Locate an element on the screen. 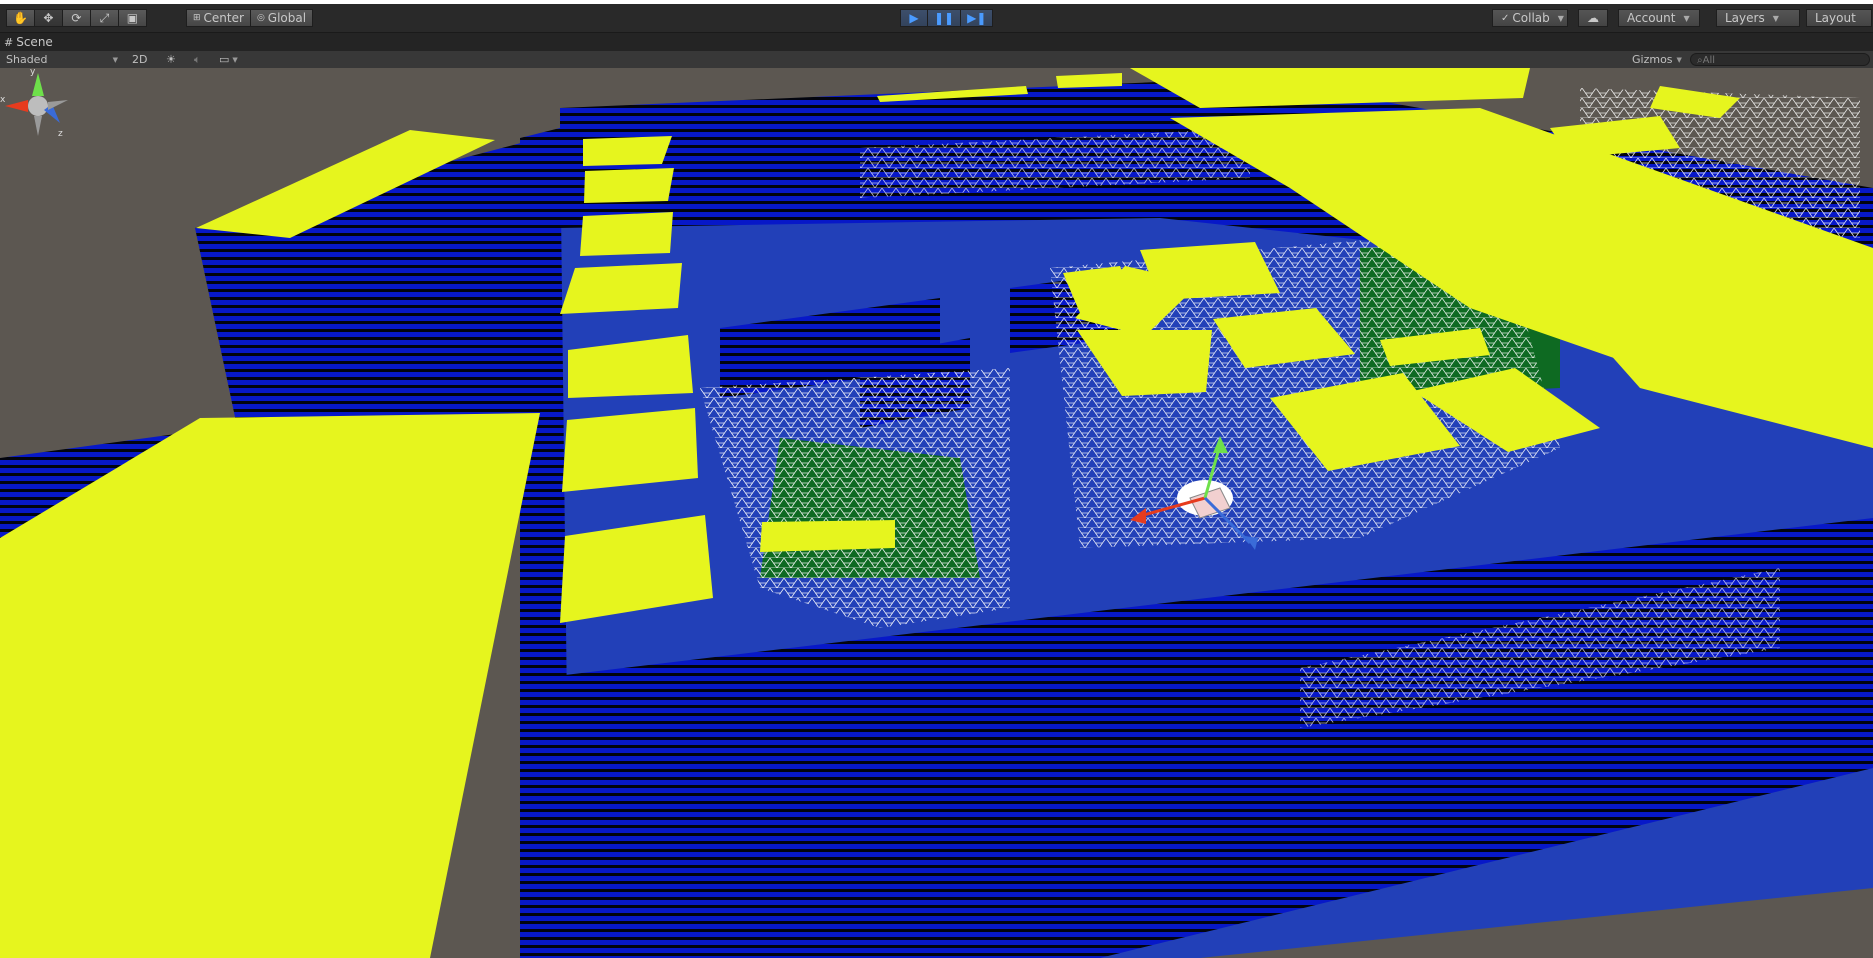 This screenshot has width=1873, height=958. move-tool-button: ✥ is located at coordinates (48, 18).